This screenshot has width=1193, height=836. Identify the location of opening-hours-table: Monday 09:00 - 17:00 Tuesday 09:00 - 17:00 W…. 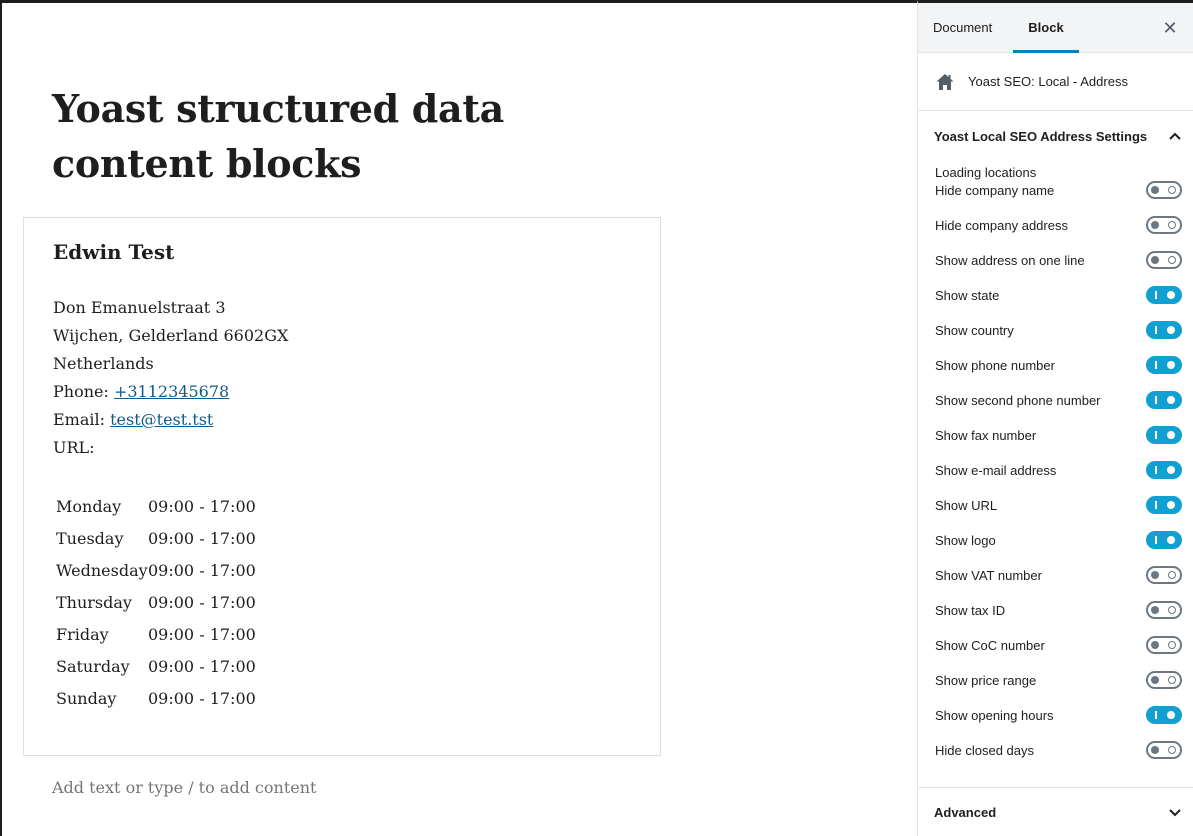
(156, 602).